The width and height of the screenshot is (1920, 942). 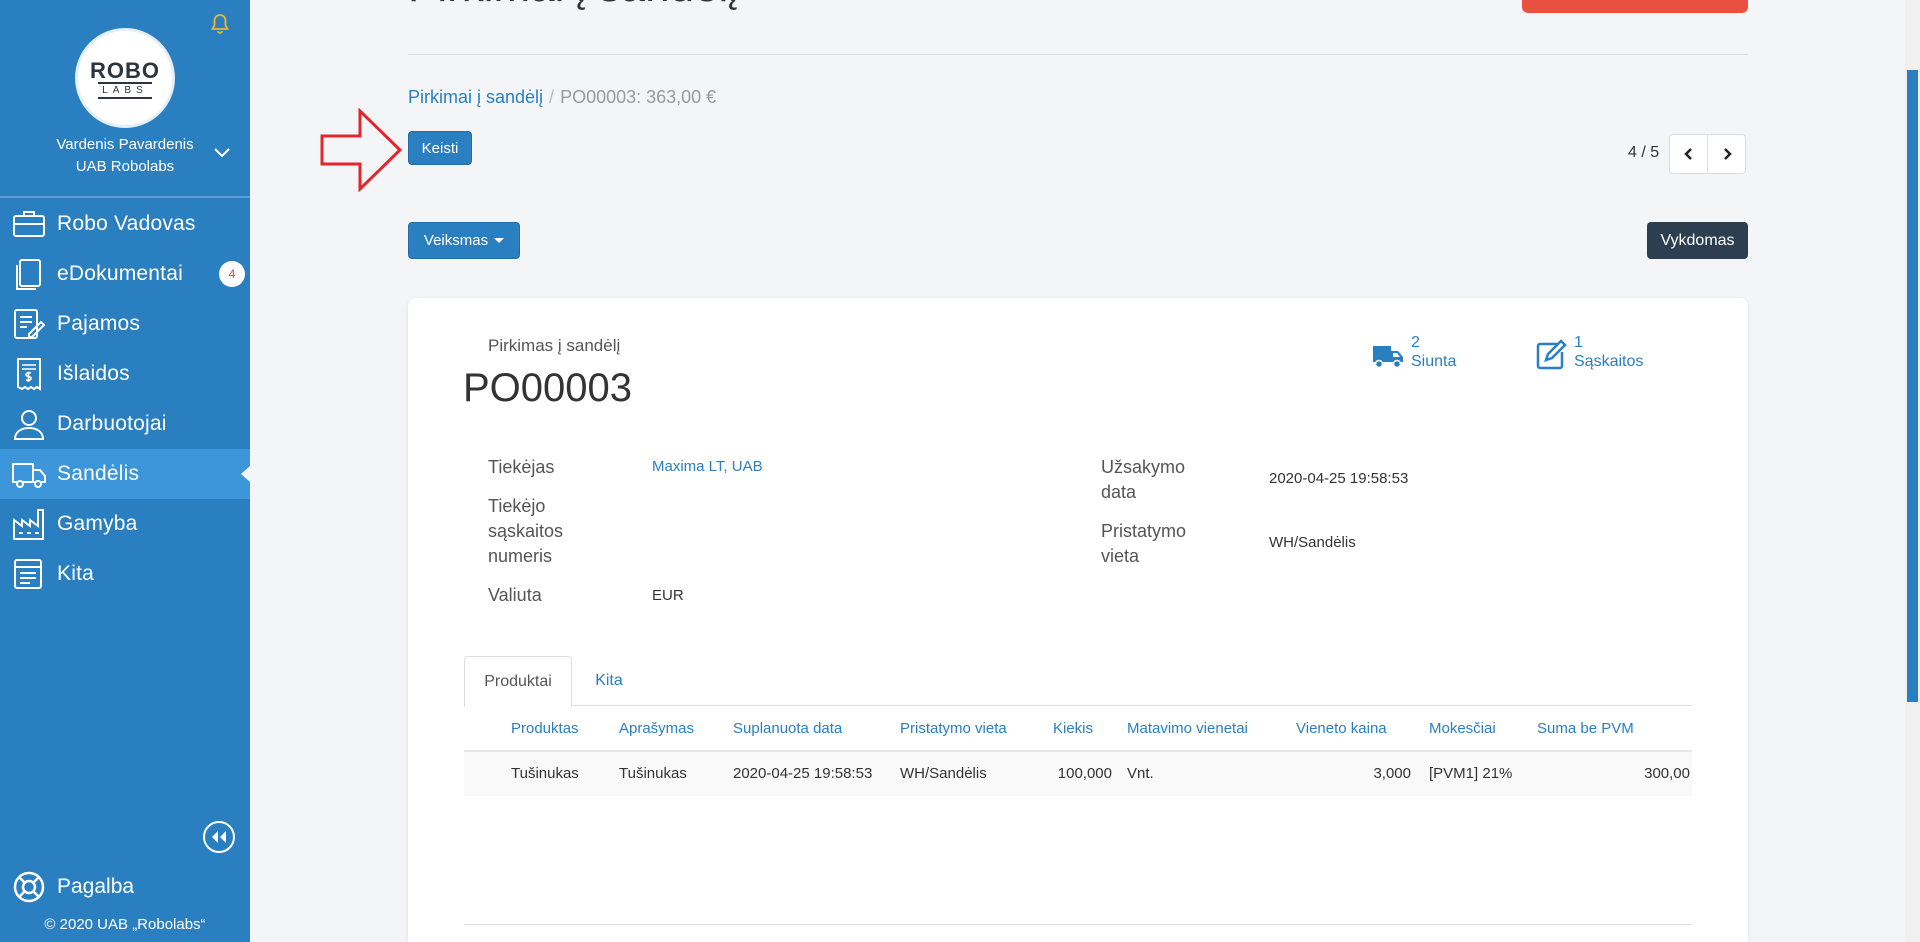 I want to click on chevron-down-icon, so click(x=222, y=152).